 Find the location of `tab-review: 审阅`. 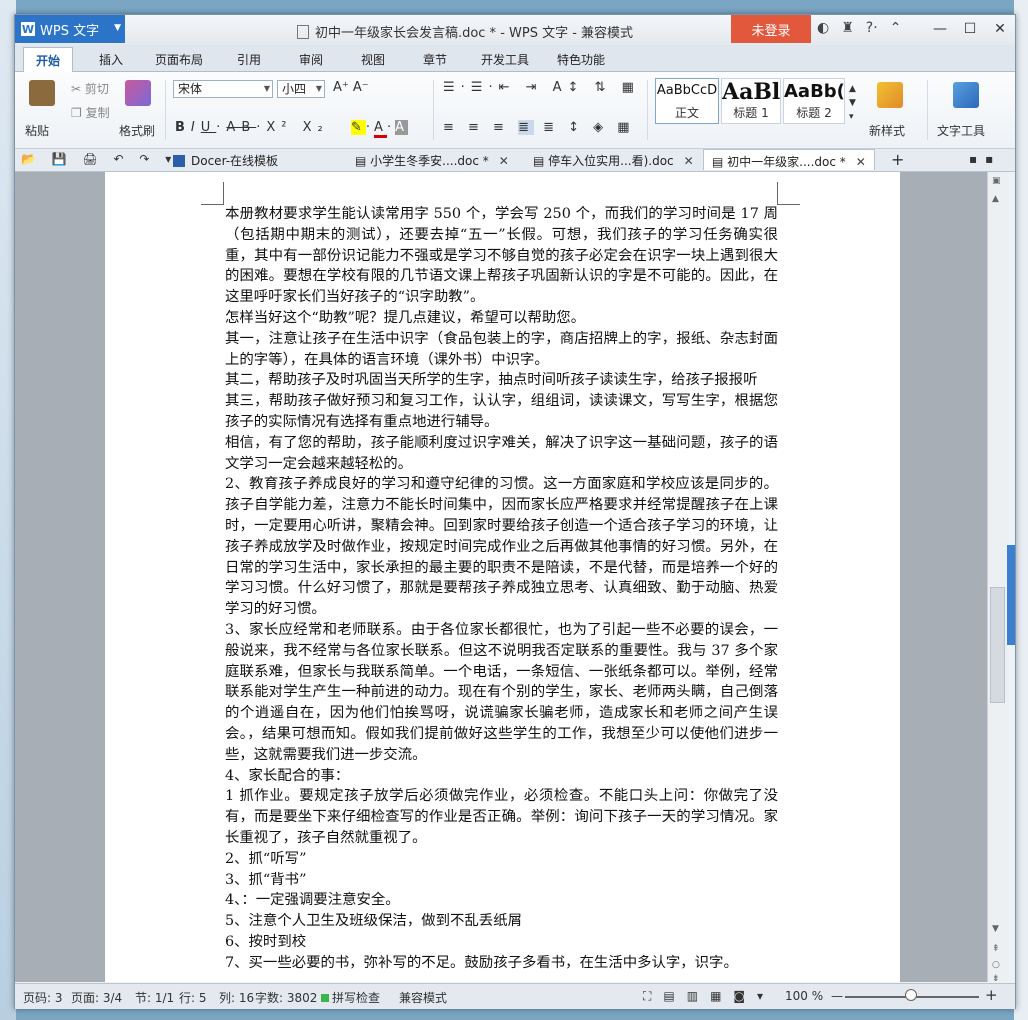

tab-review: 审阅 is located at coordinates (311, 59).